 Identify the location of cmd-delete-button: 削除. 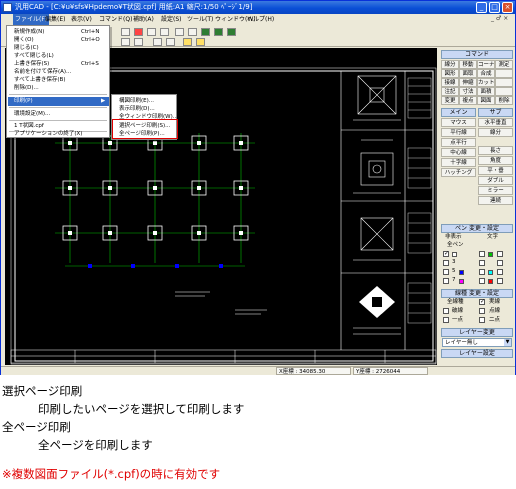
(504, 100).